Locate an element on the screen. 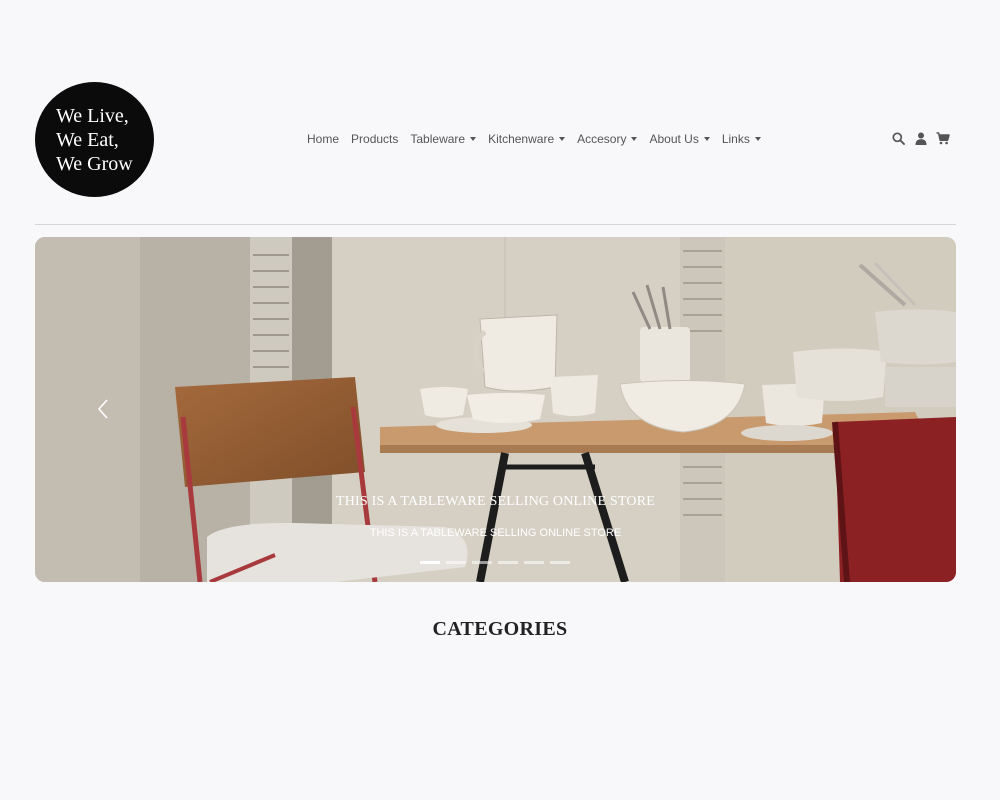 The image size is (1000, 800). logo-line-1: We Live, is located at coordinates (92, 116).